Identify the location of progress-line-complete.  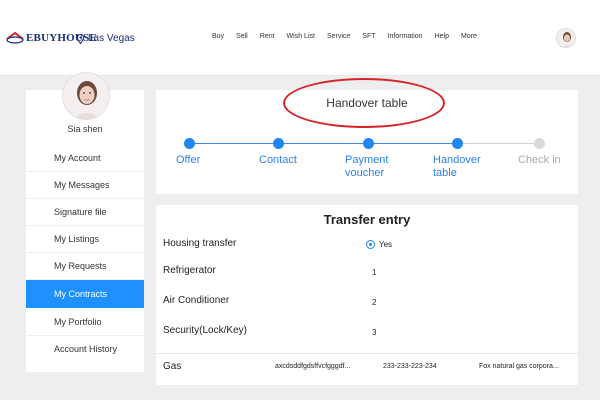
(324, 143).